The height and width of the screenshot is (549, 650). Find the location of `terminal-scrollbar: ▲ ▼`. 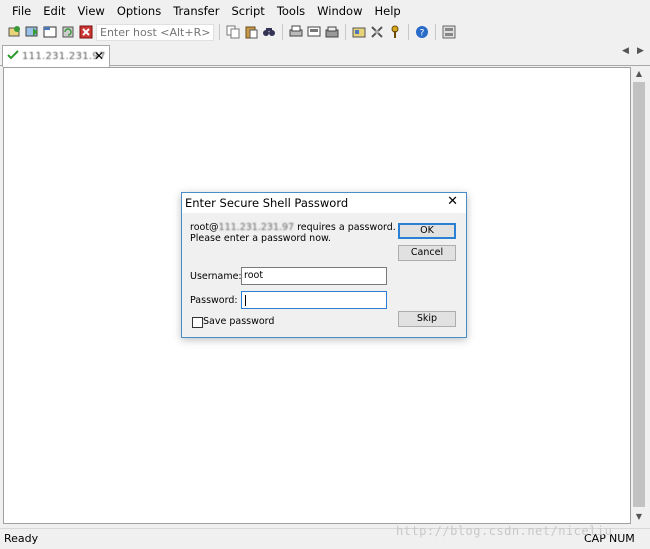

terminal-scrollbar: ▲ ▼ is located at coordinates (639, 295).